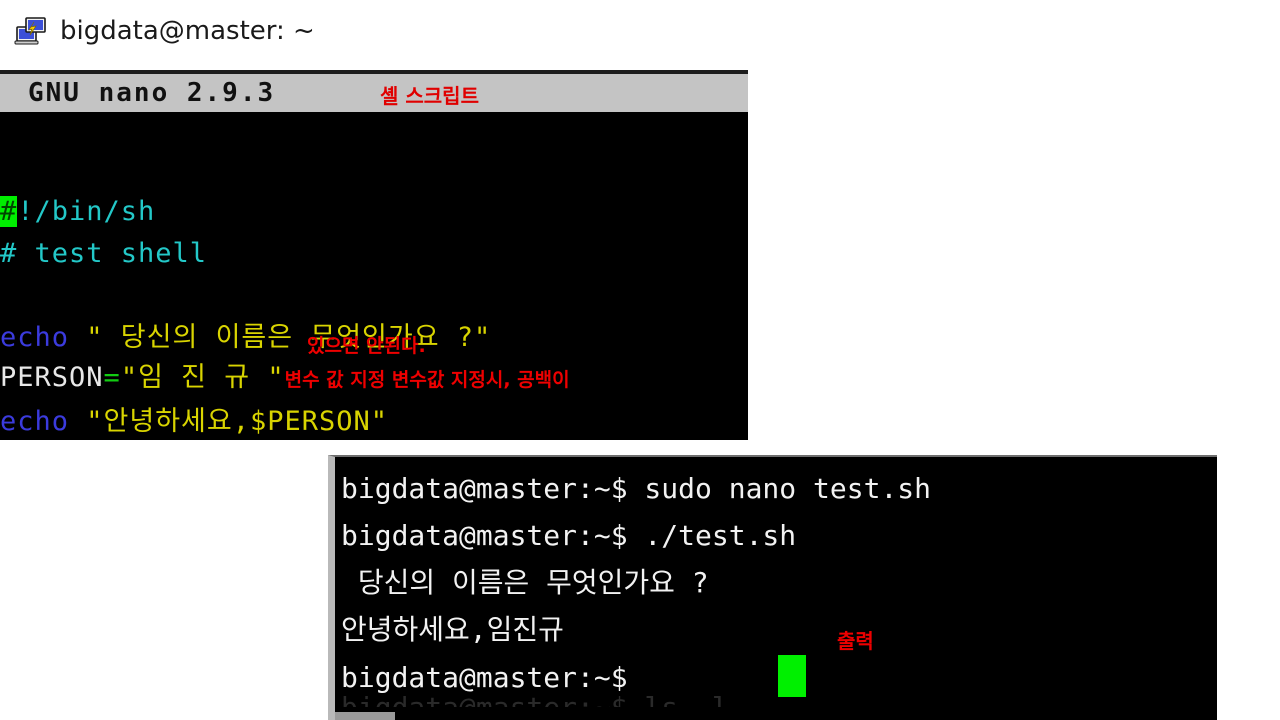  I want to click on annotation-output: 출력, so click(855, 641).